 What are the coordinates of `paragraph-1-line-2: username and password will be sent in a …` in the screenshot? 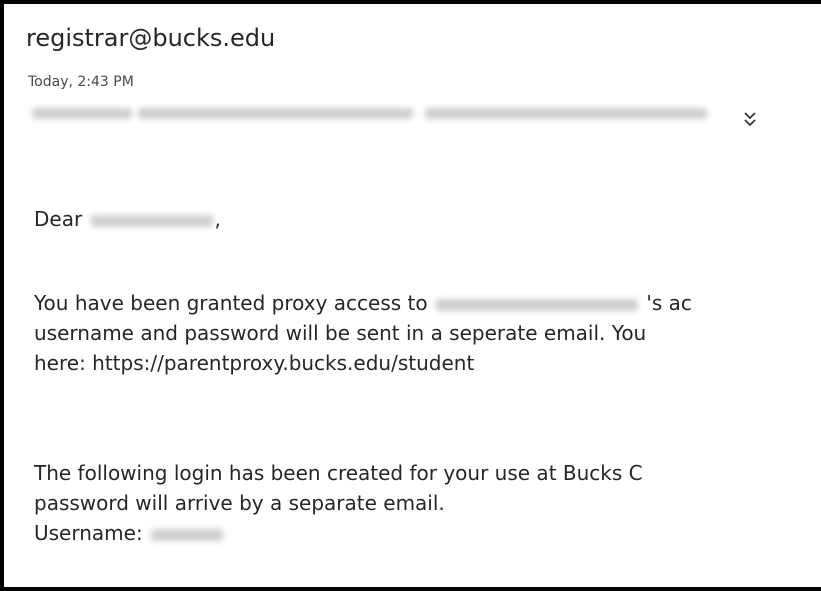 It's located at (340, 333).